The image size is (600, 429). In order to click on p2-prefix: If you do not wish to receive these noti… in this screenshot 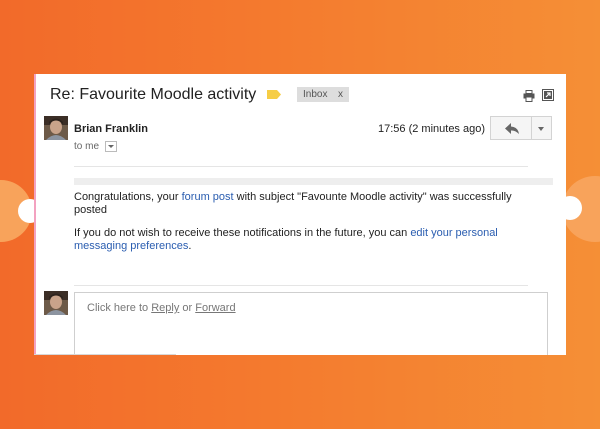, I will do `click(242, 233)`.